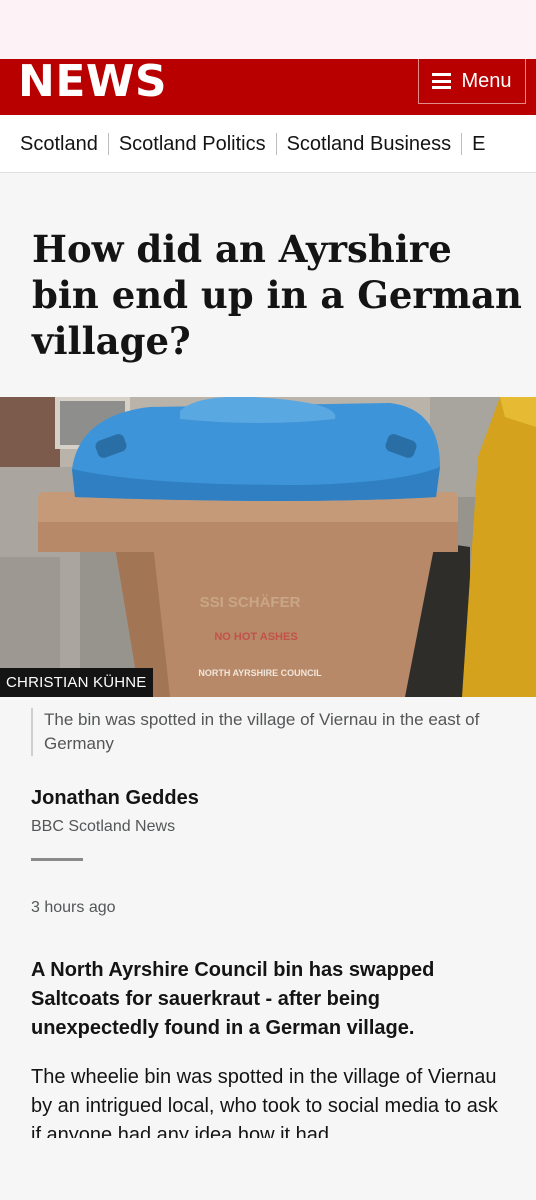 The height and width of the screenshot is (1200, 536). Describe the element at coordinates (57, 859) in the screenshot. I see `byline-divider` at that location.